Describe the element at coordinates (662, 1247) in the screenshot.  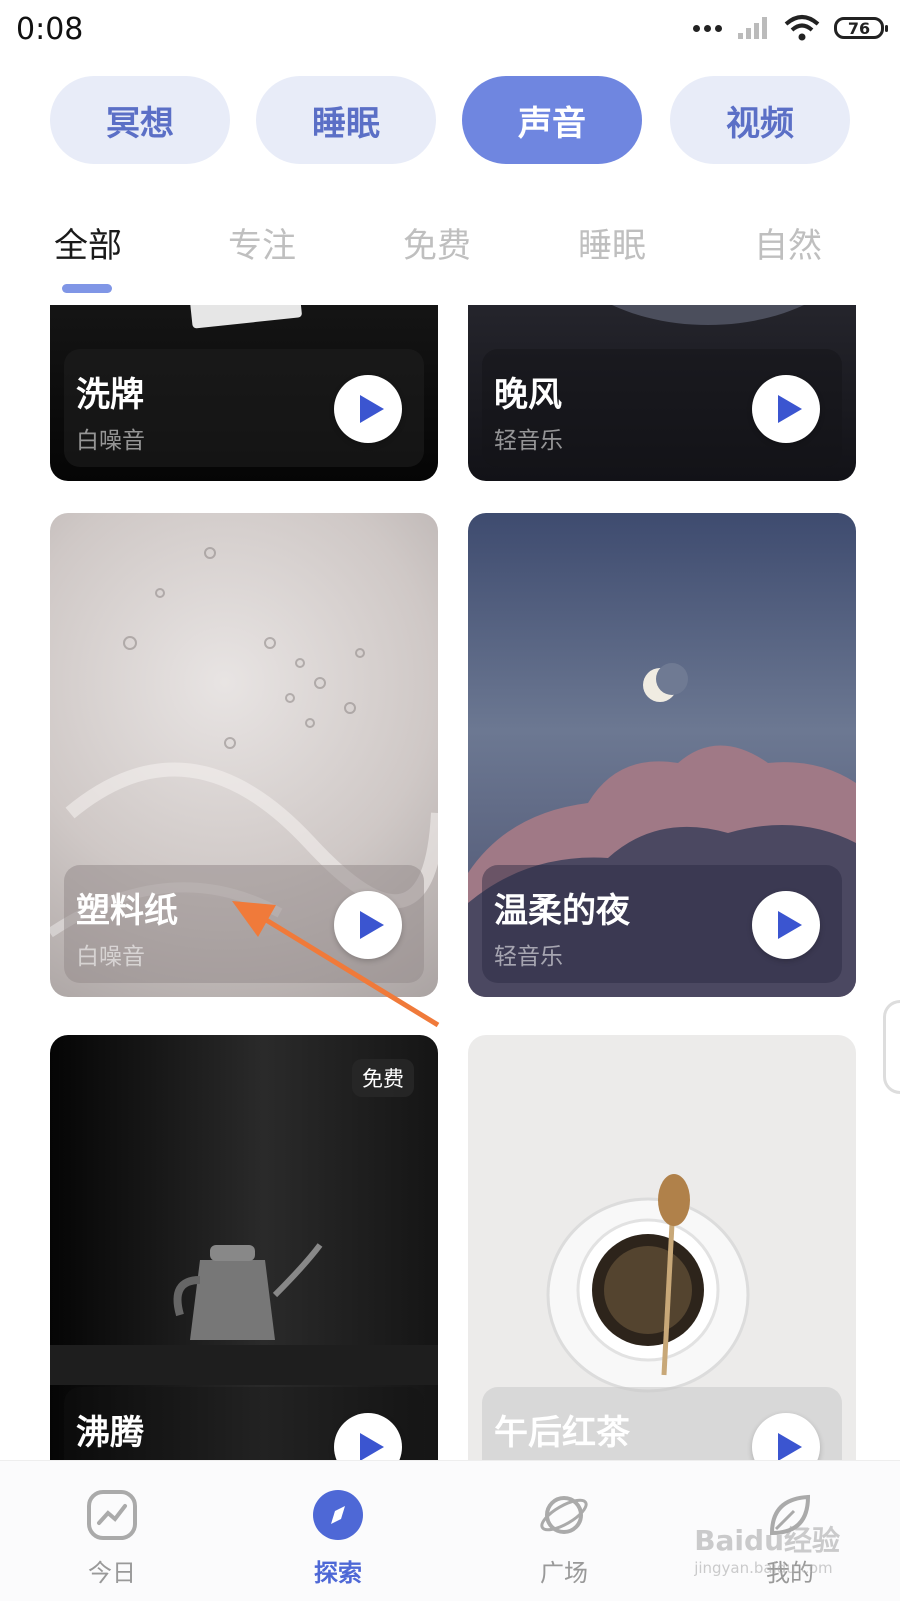
I see `sound-card: 午后红茶` at that location.